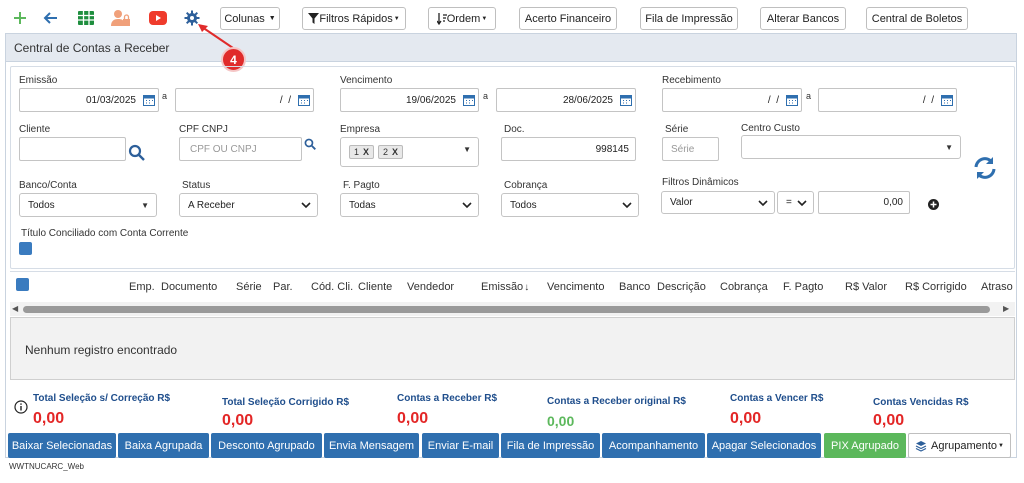  I want to click on baixa-agrupada-button: Baixa Agrupada, so click(163, 445).